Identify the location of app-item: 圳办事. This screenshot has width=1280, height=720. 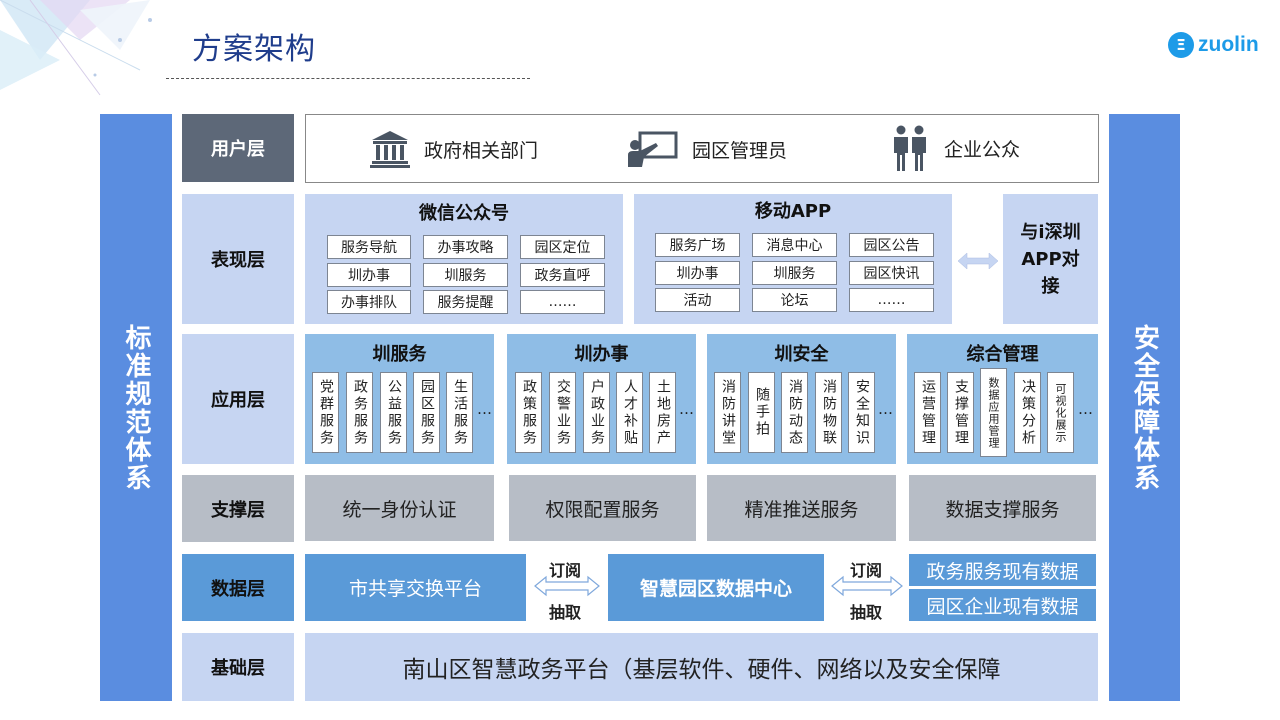
(697, 273).